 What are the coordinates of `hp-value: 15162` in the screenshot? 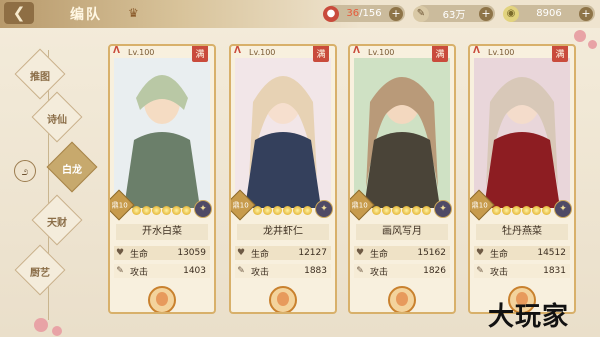 It's located at (431, 253).